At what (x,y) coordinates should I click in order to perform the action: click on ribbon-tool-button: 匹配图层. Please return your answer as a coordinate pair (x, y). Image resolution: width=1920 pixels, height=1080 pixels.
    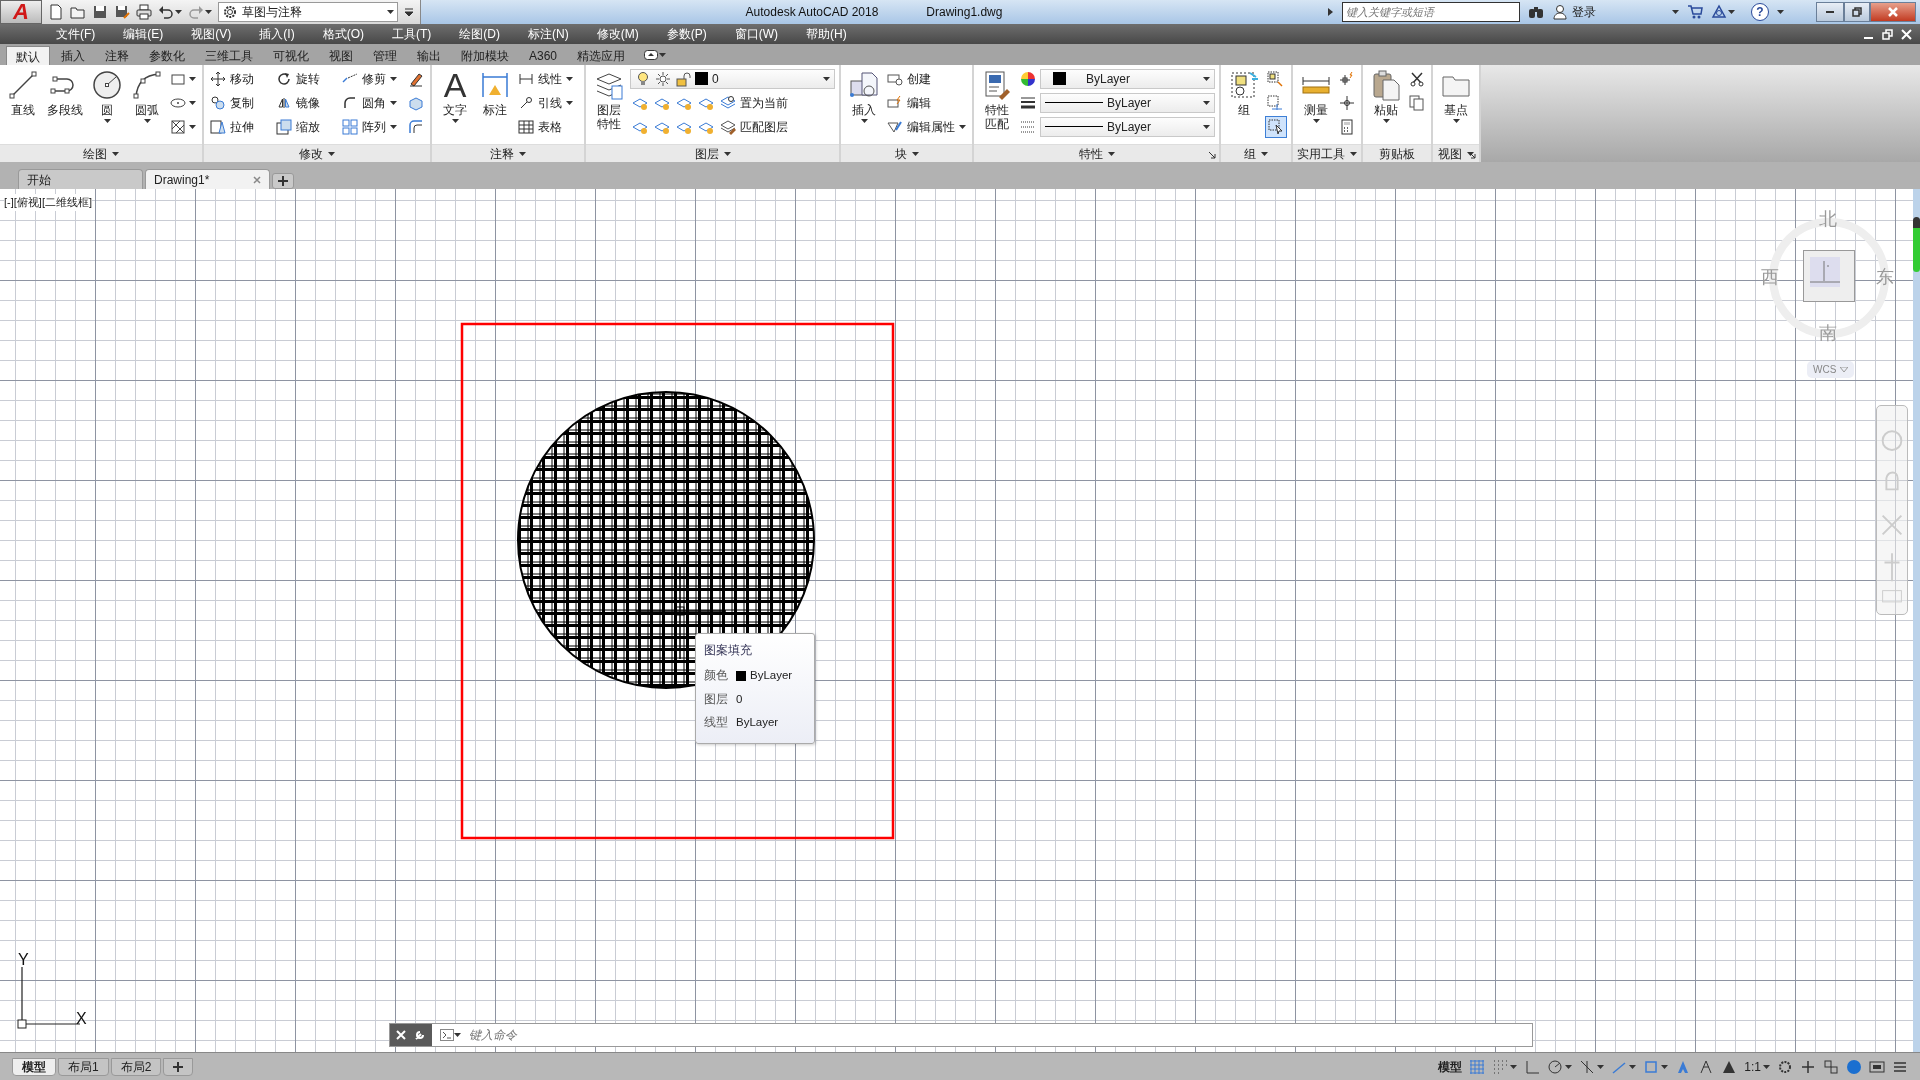
    Looking at the image, I should click on (754, 126).